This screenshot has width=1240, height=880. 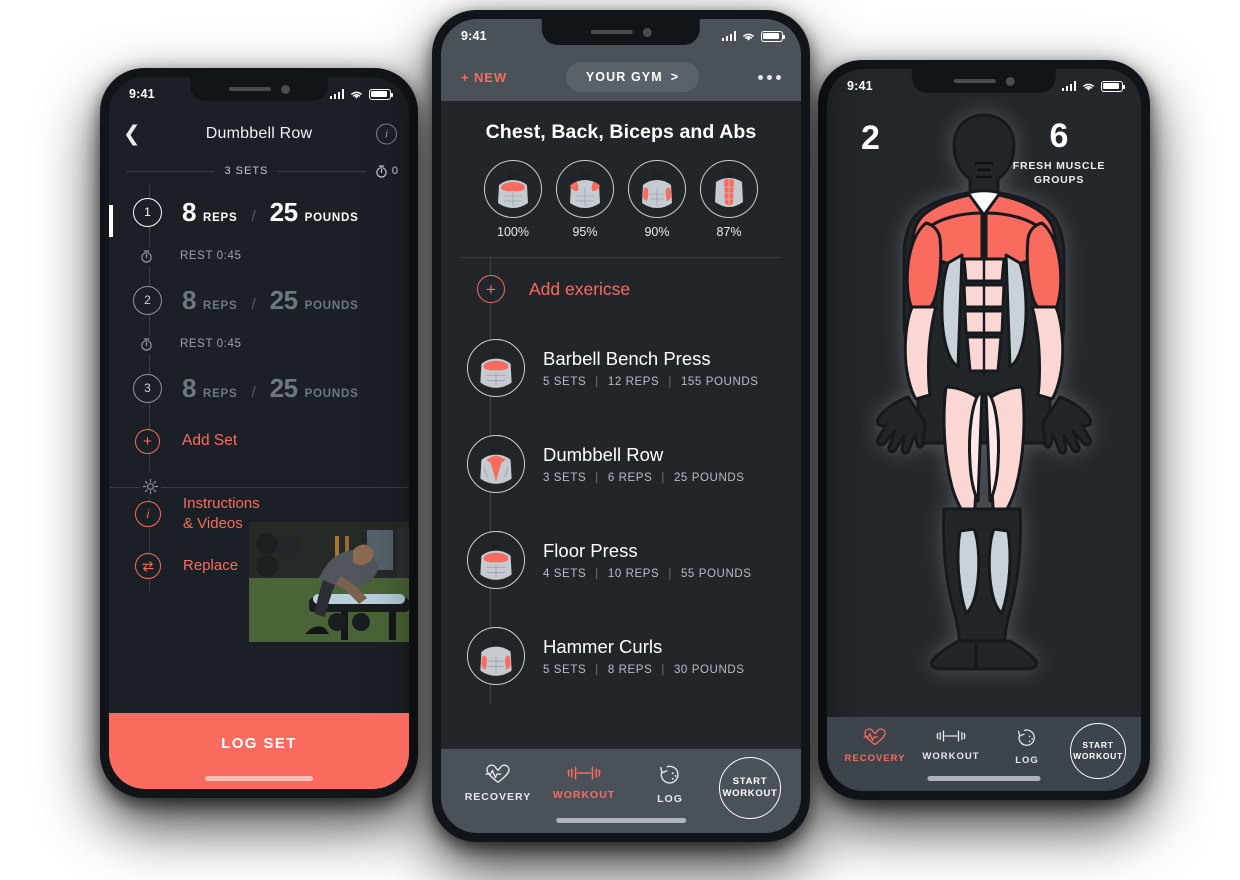 What do you see at coordinates (621, 464) in the screenshot?
I see `exercise-row-dumbbell-row: Dumbbell Row 3 SETS | 6 REPS | 25 POUNDS` at bounding box center [621, 464].